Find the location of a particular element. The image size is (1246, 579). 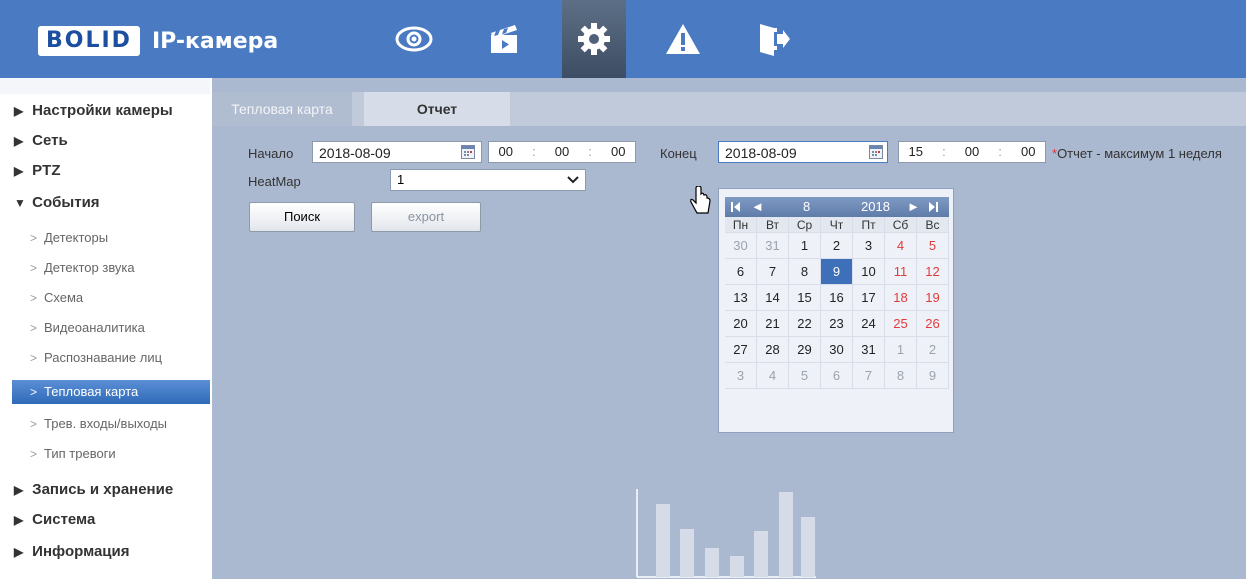

calendar-day: 18 is located at coordinates (901, 298).